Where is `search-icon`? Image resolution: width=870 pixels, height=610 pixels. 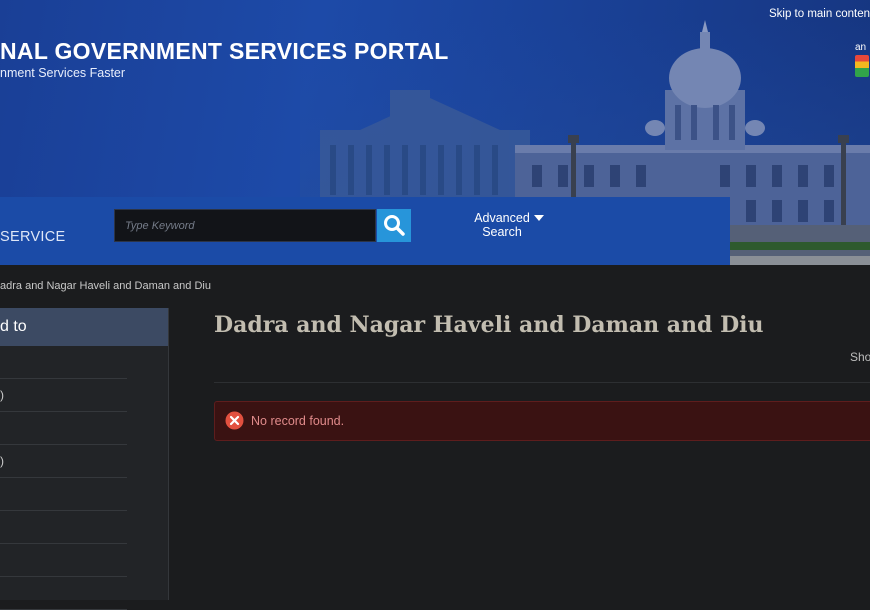
search-icon is located at coordinates (394, 225).